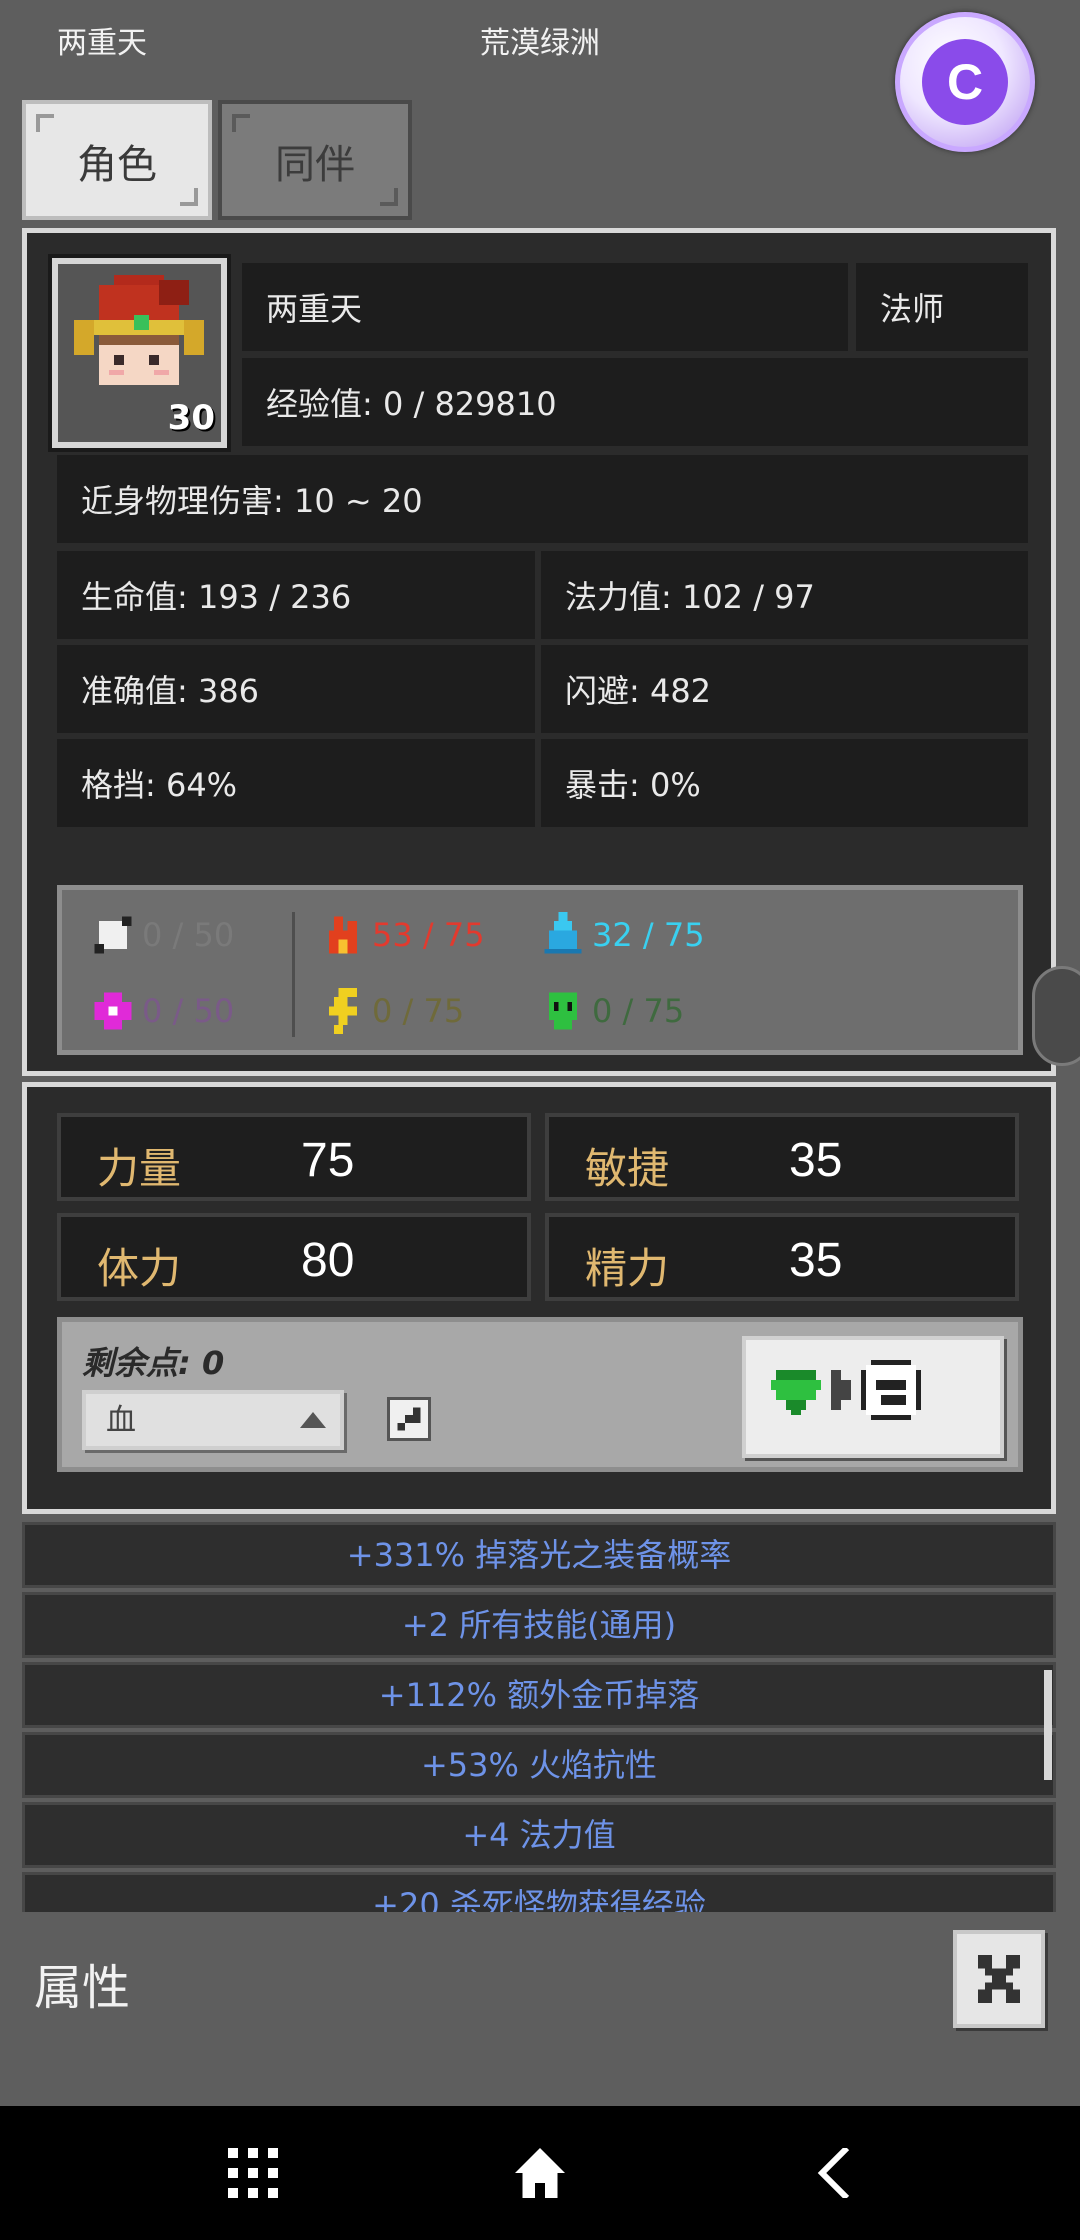 The width and height of the screenshot is (1080, 2240). Describe the element at coordinates (418, 1011) in the screenshot. I see `resist-lightning-value: 0 / 75` at that location.